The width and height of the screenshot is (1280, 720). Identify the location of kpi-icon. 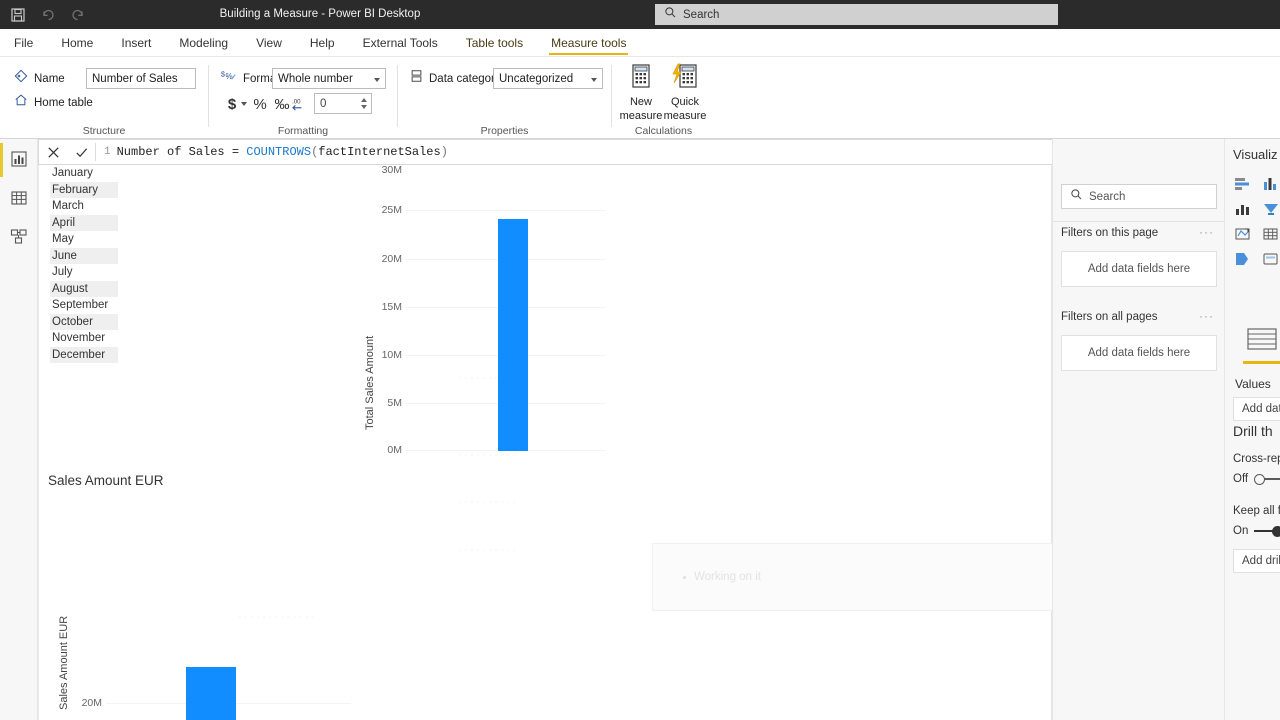
(1243, 259).